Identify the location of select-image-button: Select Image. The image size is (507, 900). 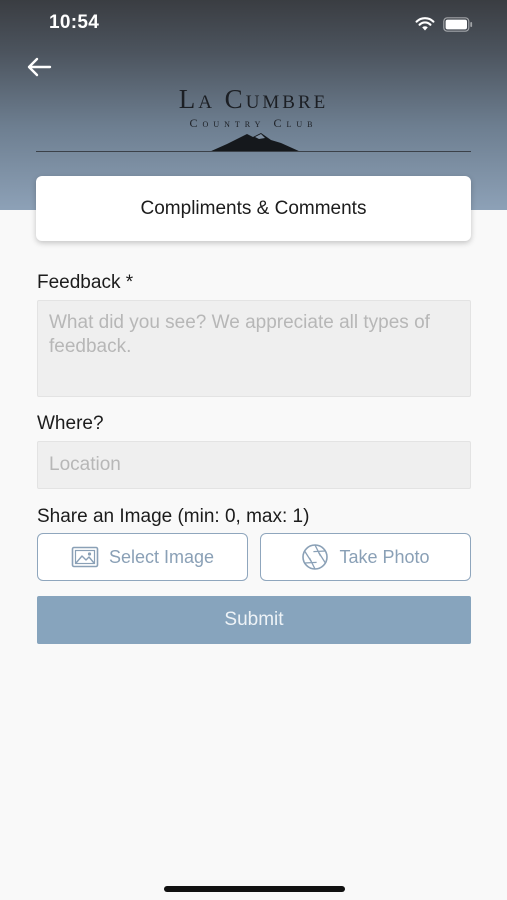
(142, 557).